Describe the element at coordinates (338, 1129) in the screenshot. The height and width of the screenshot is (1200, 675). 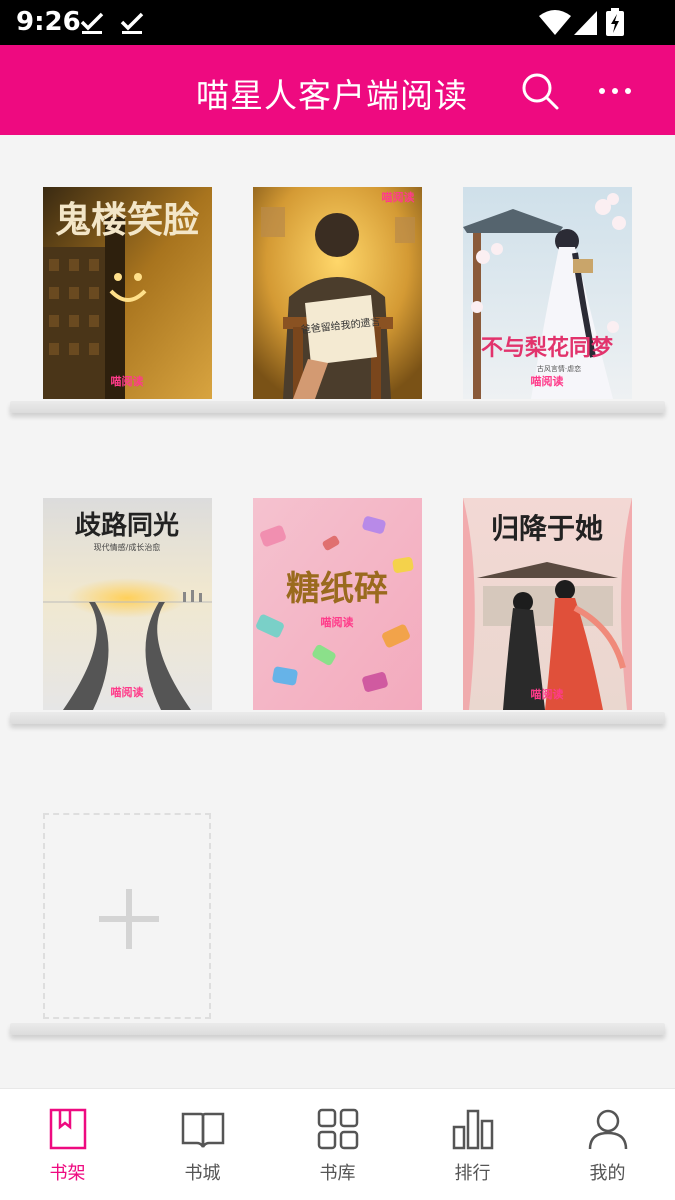
I see `grid-icon` at that location.